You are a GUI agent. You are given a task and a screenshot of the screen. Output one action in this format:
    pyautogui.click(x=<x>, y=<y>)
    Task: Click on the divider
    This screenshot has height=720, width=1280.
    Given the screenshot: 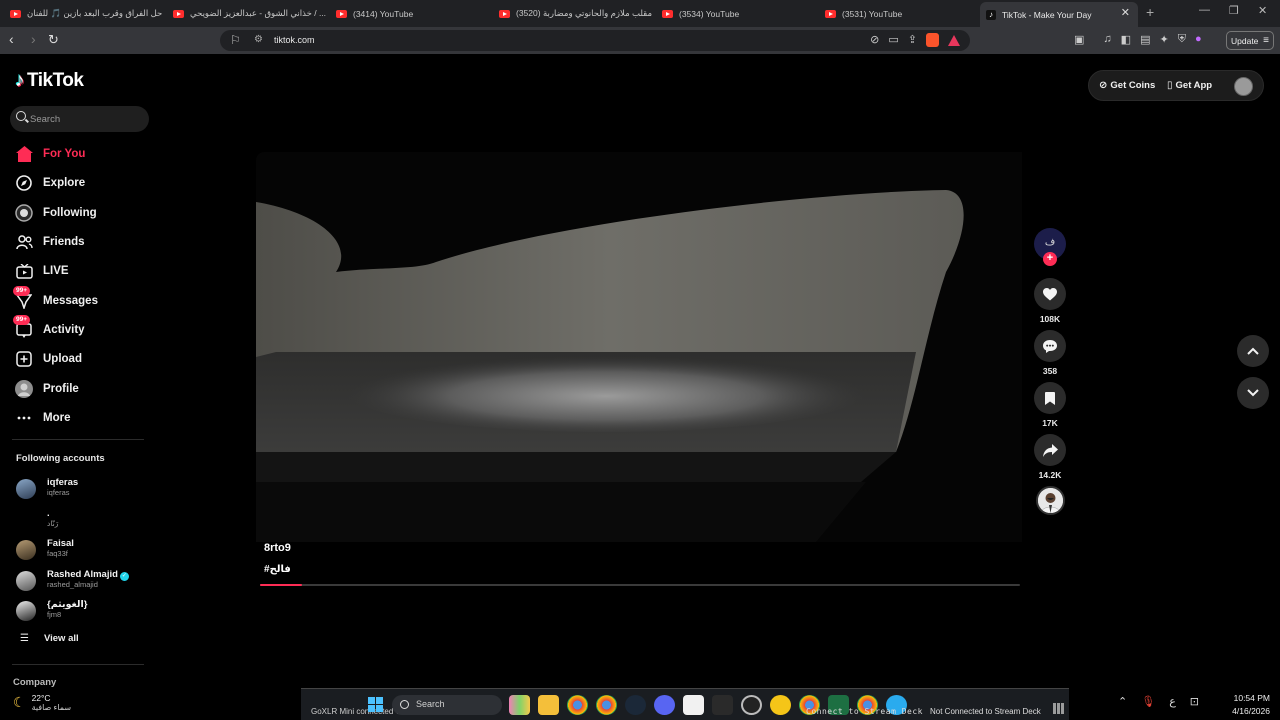 What is the action you would take?
    pyautogui.click(x=78, y=664)
    